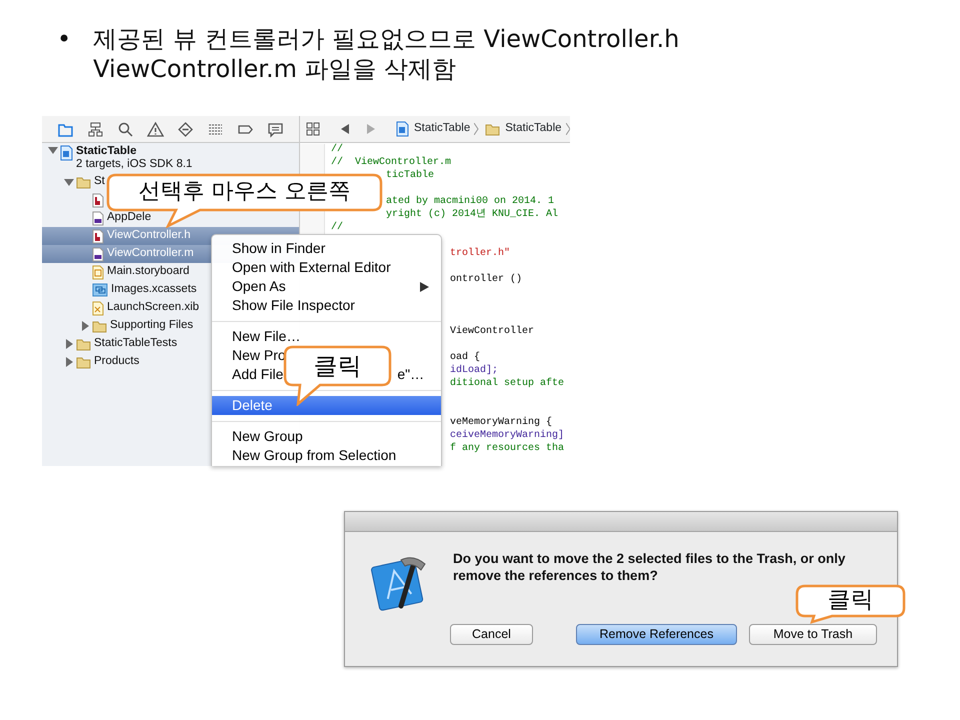  Describe the element at coordinates (154, 290) in the screenshot. I see `tree-item: Images.xcassets` at that location.